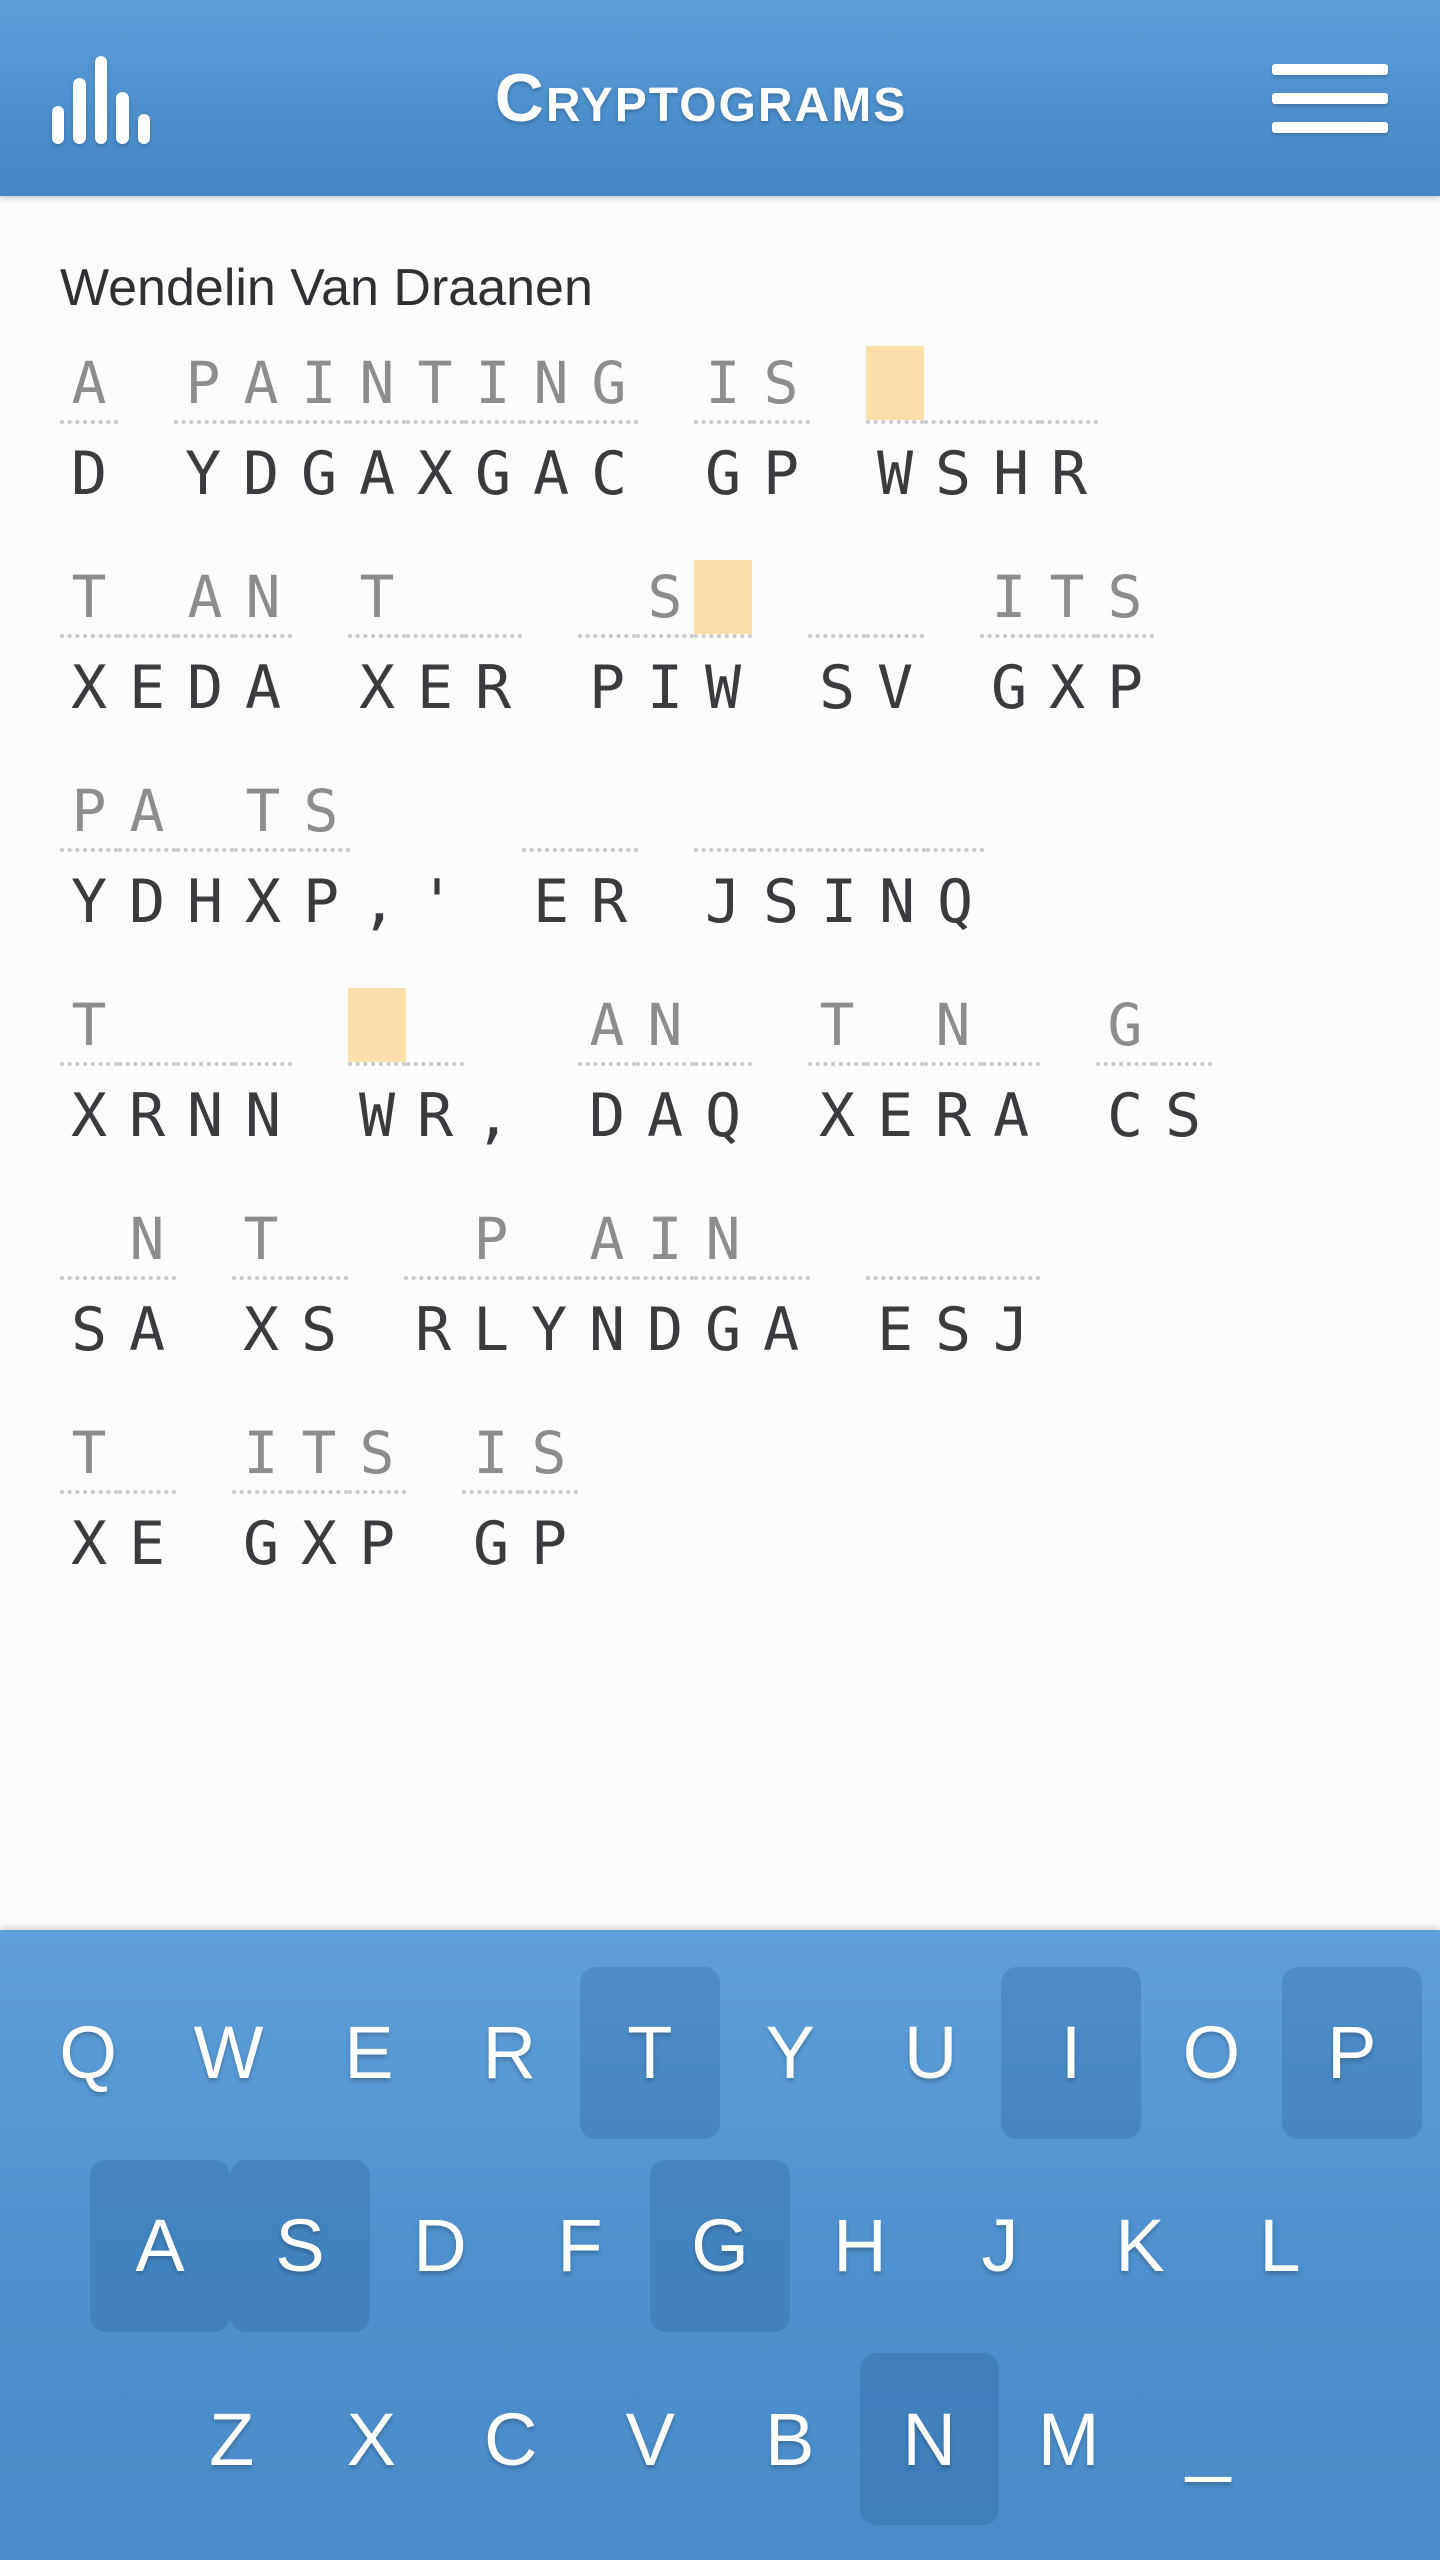 This screenshot has width=1440, height=2560. I want to click on cryptogram-letter-cell: PL, so click(491, 1285).